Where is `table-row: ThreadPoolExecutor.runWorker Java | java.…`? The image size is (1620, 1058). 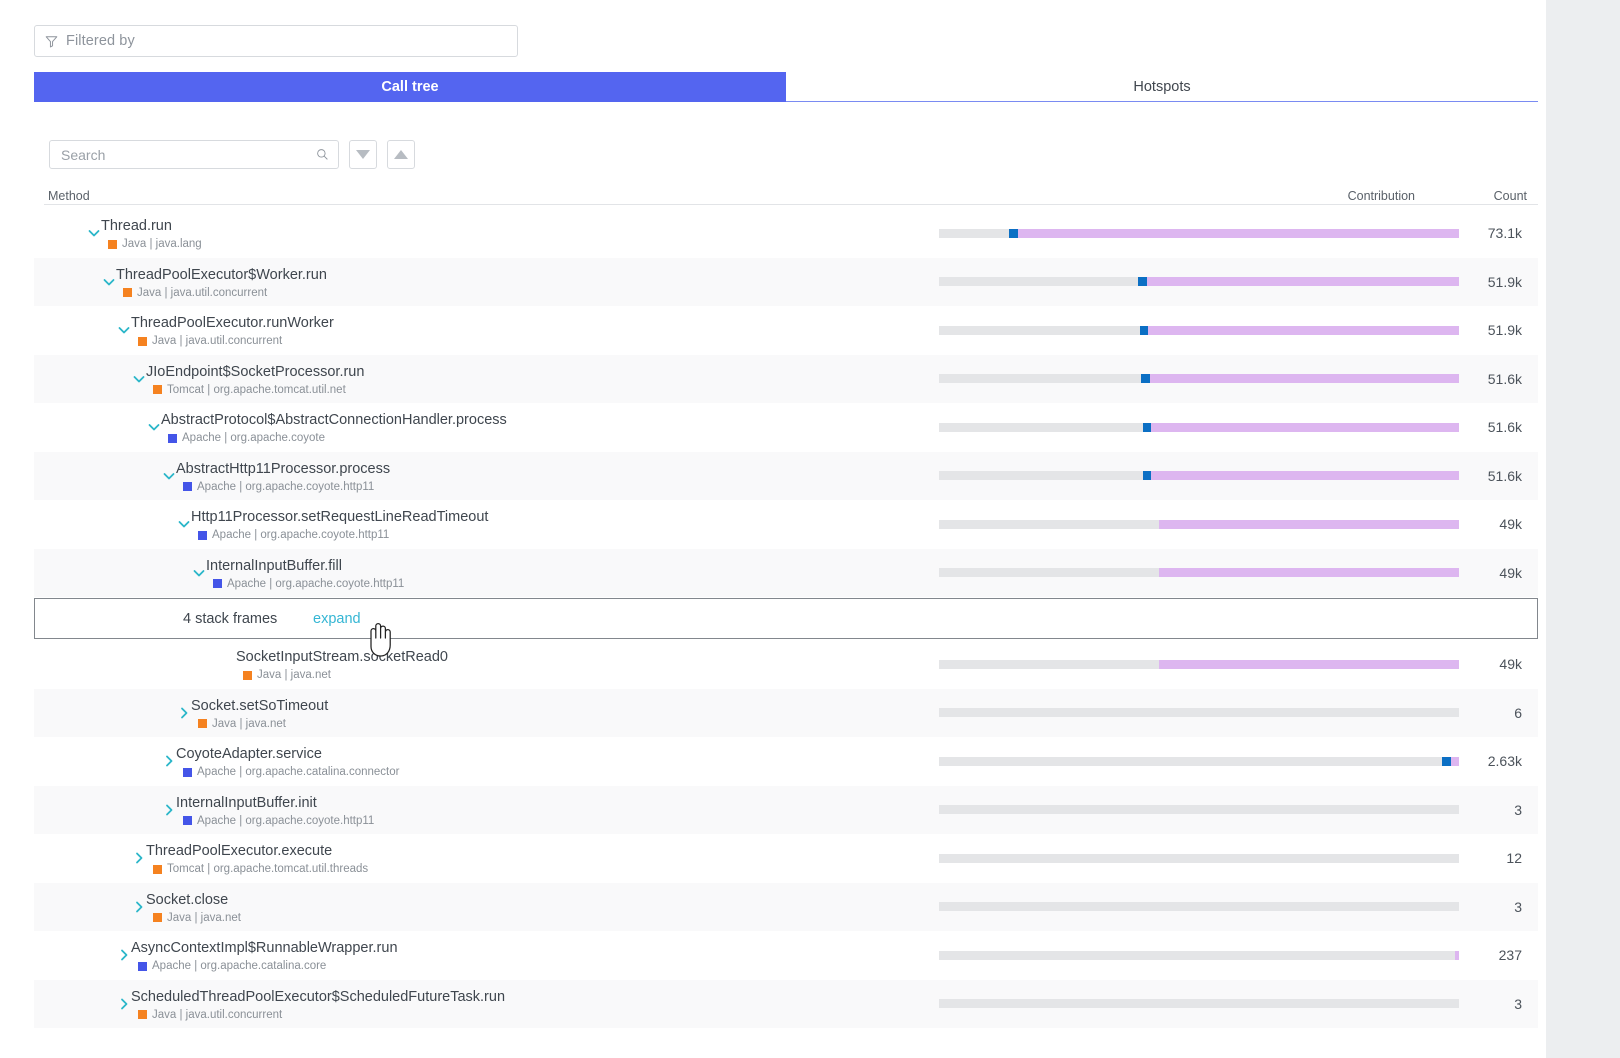
table-row: ThreadPoolExecutor.runWorker Java | java.… is located at coordinates (786, 330).